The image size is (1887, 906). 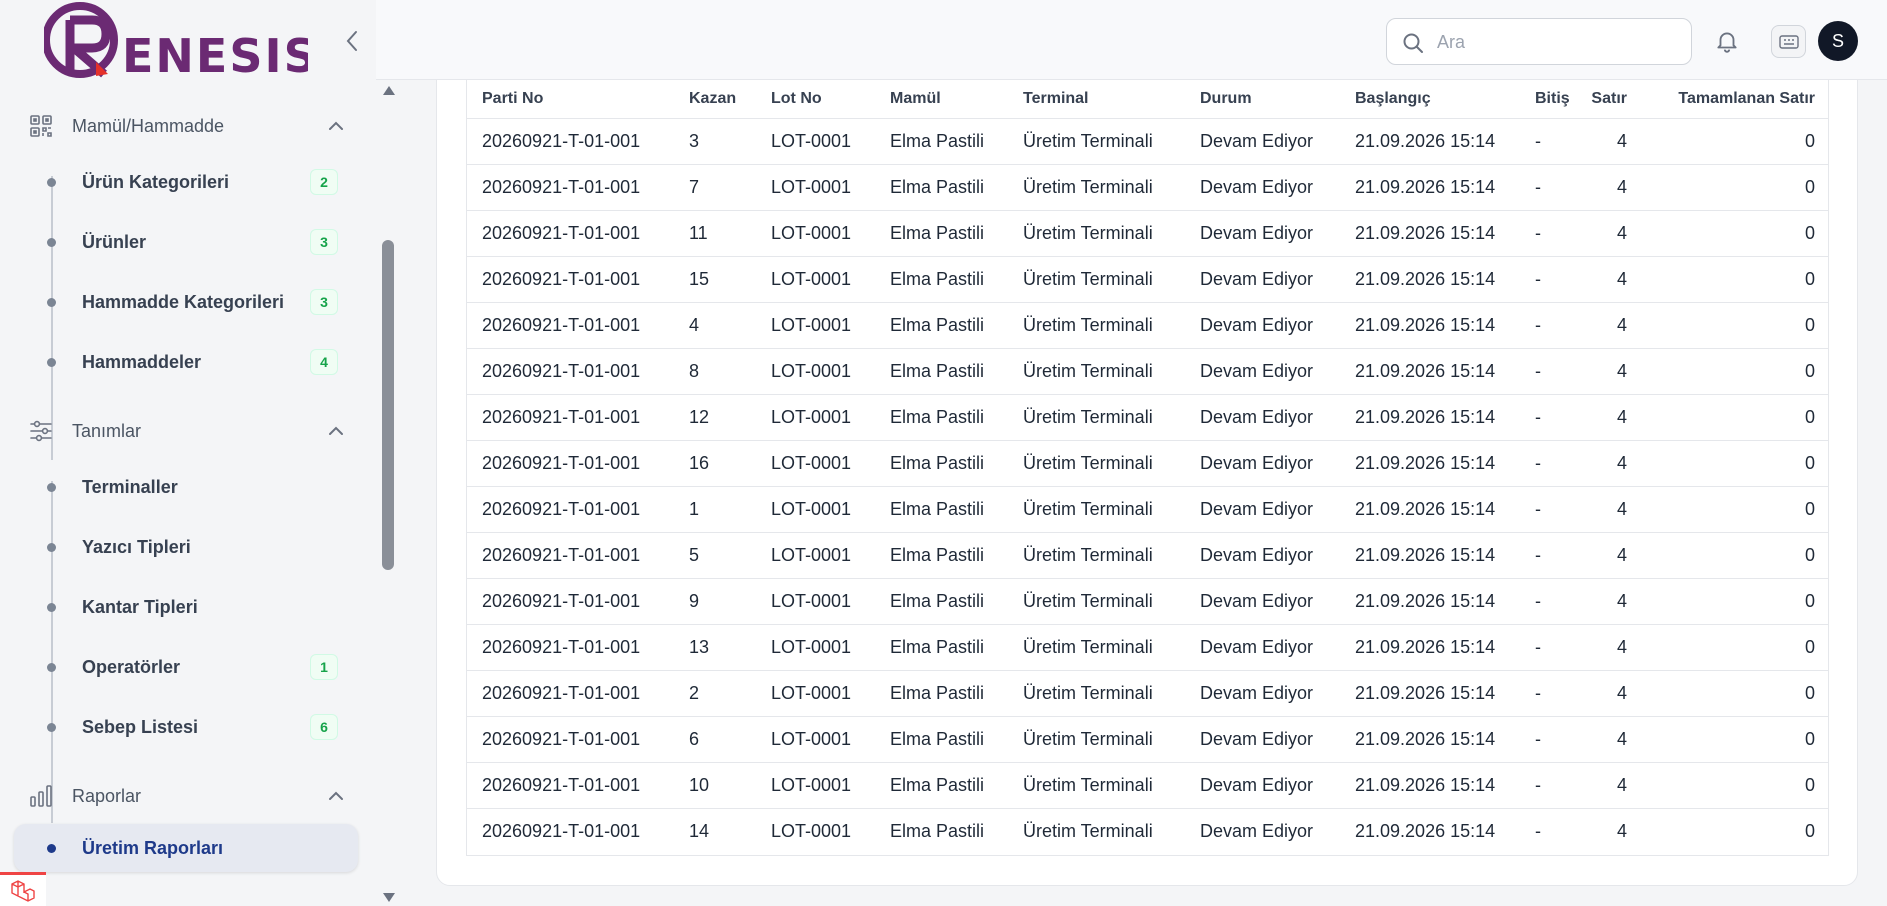 I want to click on column-header: Lot No, so click(x=815, y=99).